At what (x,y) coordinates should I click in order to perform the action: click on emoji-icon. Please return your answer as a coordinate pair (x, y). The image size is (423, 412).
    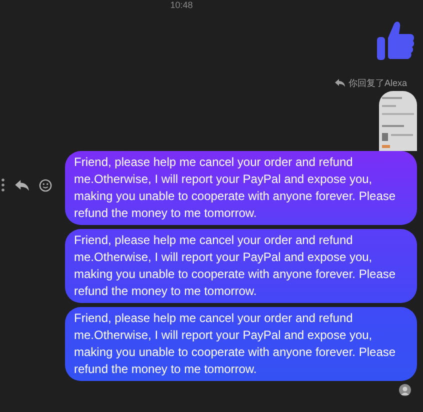
    Looking at the image, I should click on (45, 185).